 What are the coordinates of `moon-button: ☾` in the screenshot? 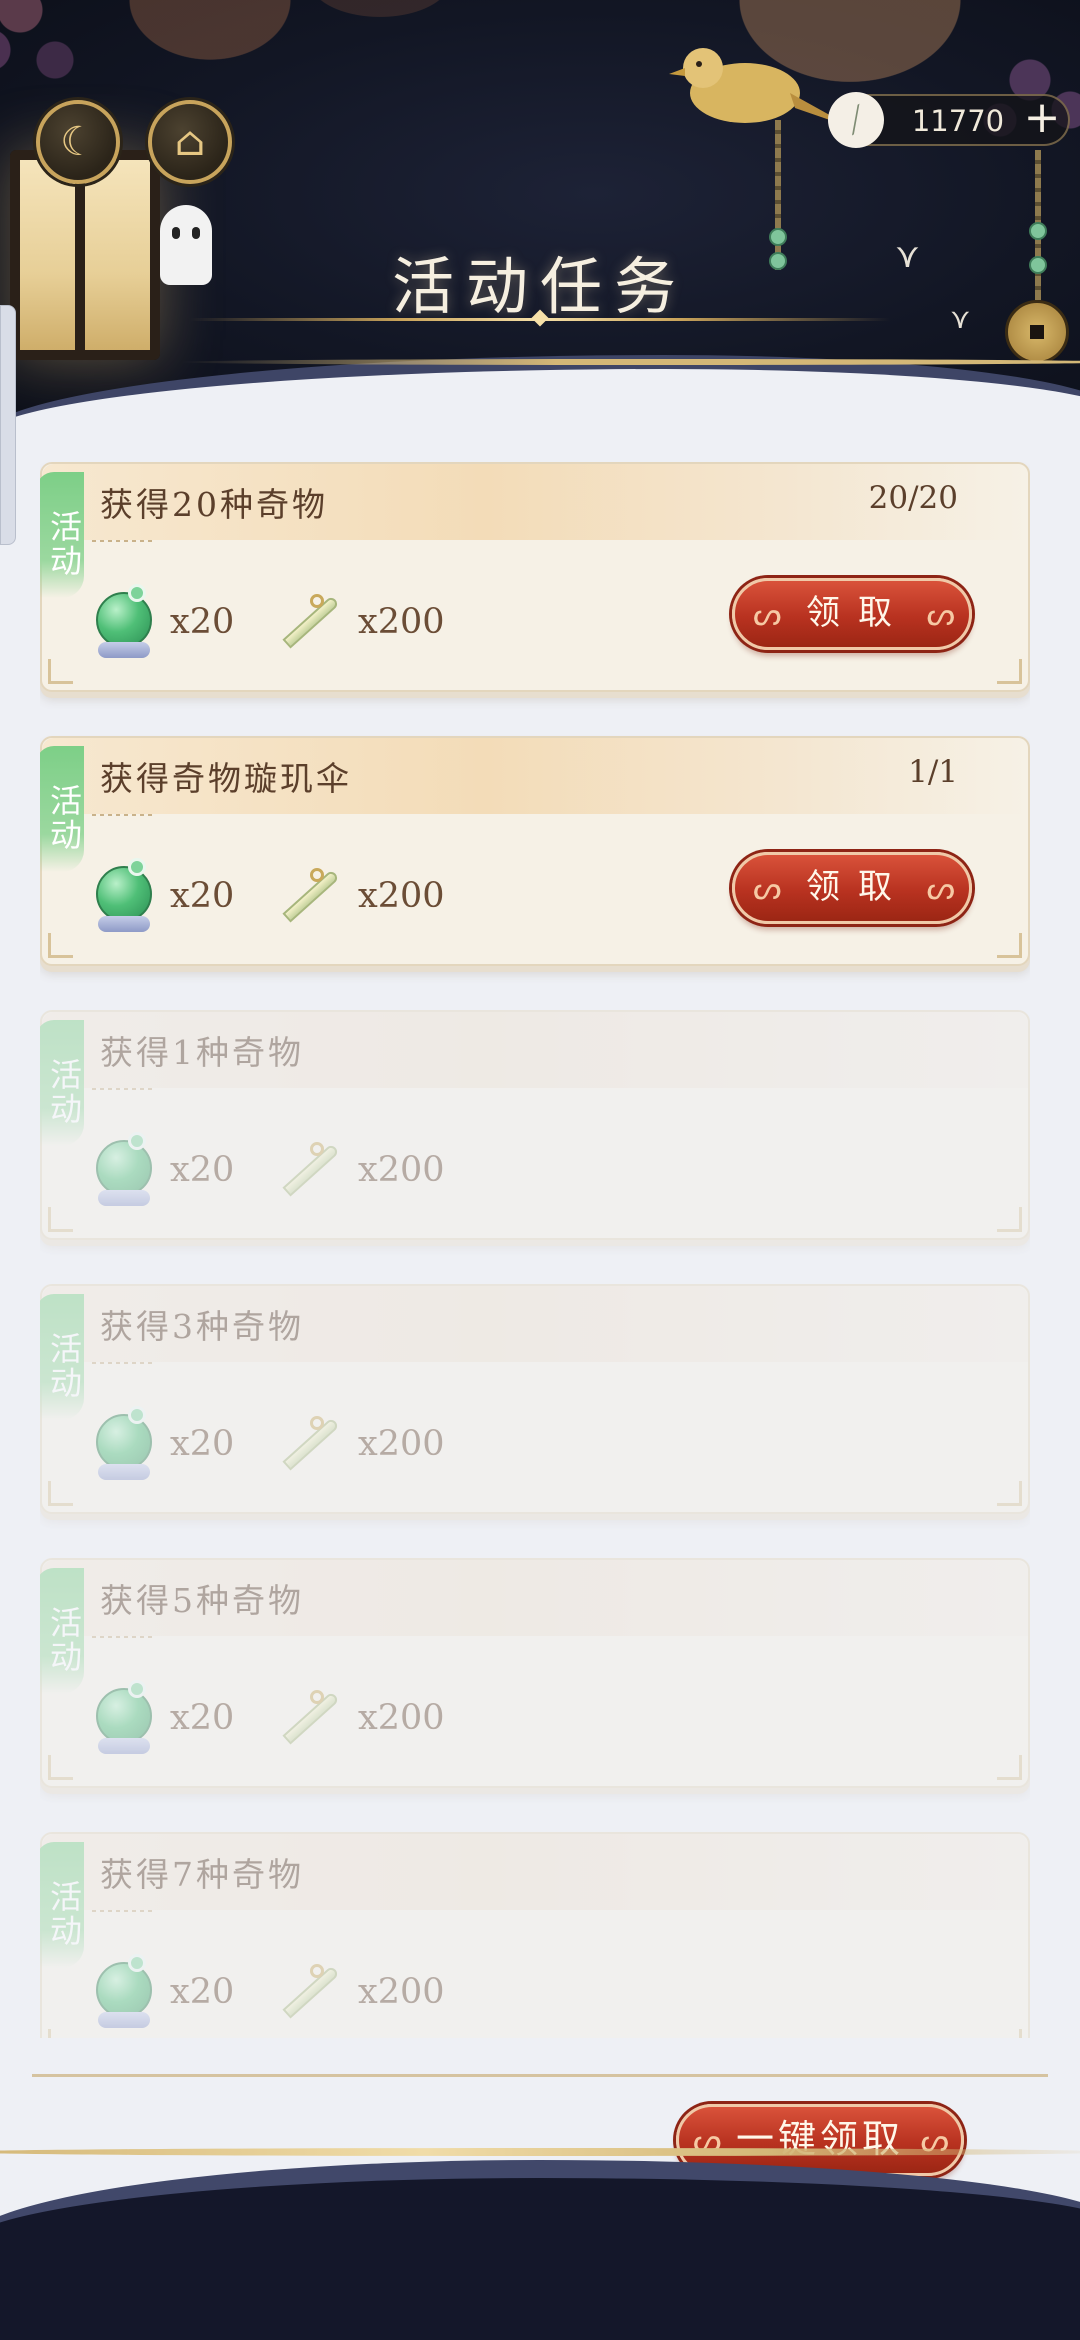 It's located at (78, 142).